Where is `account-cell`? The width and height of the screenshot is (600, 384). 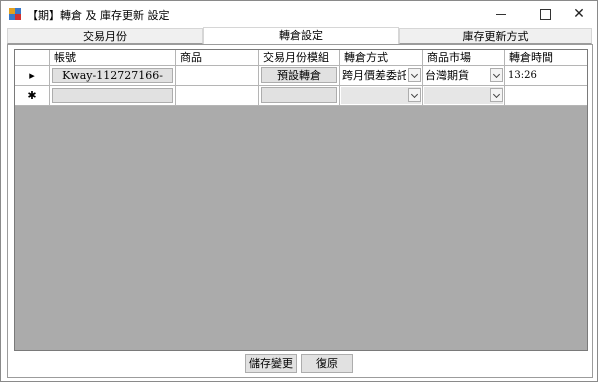
account-cell is located at coordinates (113, 96).